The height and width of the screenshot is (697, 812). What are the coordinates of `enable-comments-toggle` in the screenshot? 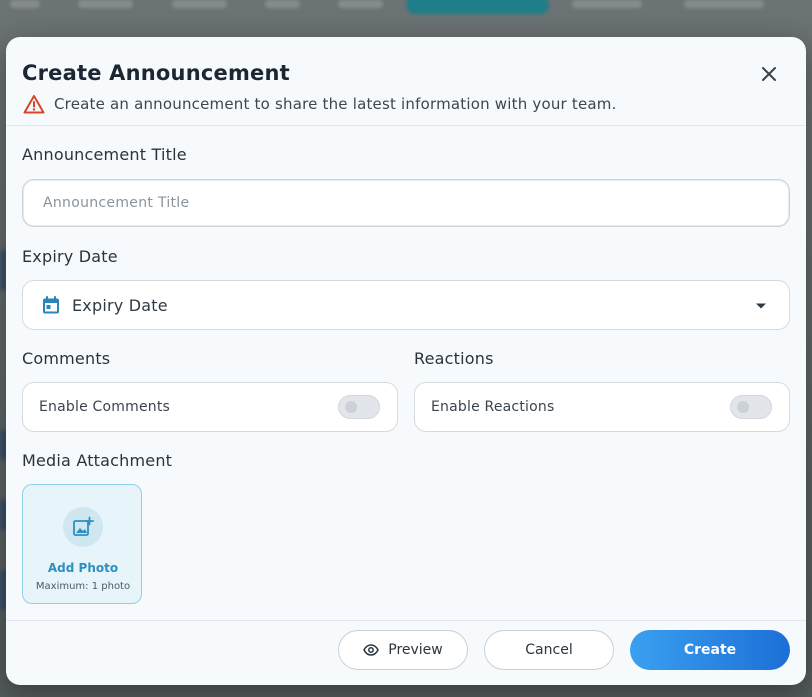 It's located at (359, 407).